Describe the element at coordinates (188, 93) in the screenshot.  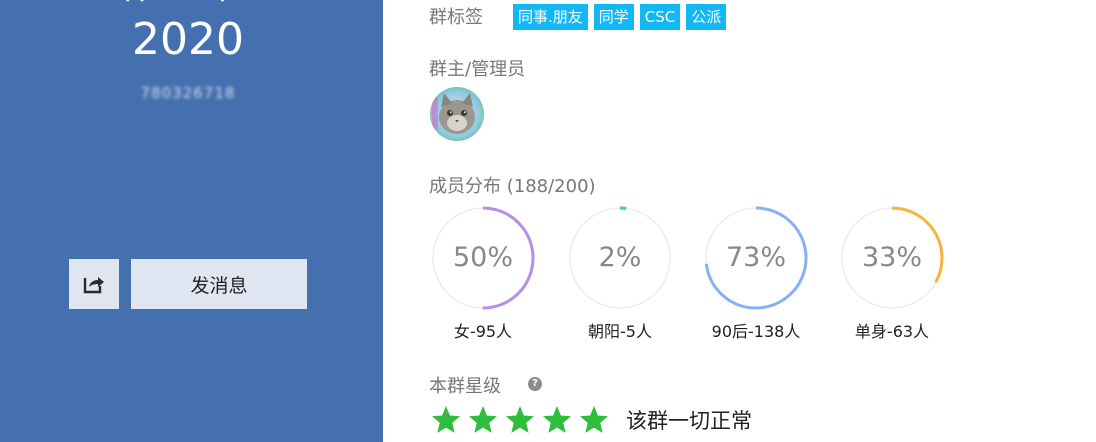
I see `group-number-blurred: 780326718` at that location.